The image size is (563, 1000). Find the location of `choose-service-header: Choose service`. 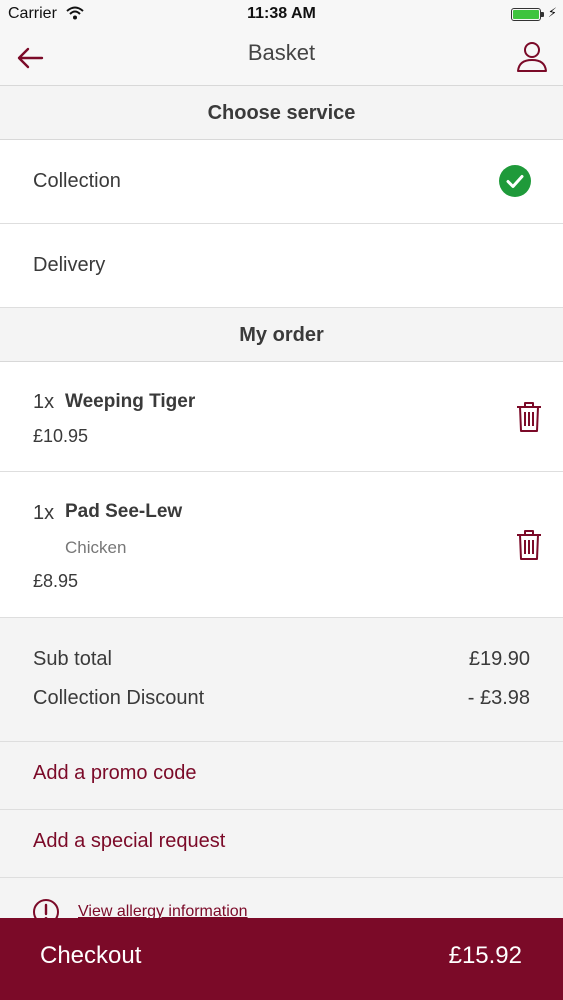

choose-service-header: Choose service is located at coordinates (281, 113).